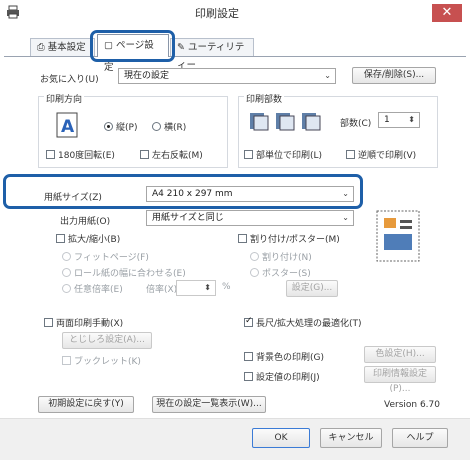 This screenshot has height=460, width=470. Describe the element at coordinates (254, 256) in the screenshot. I see `nup-radio` at that location.